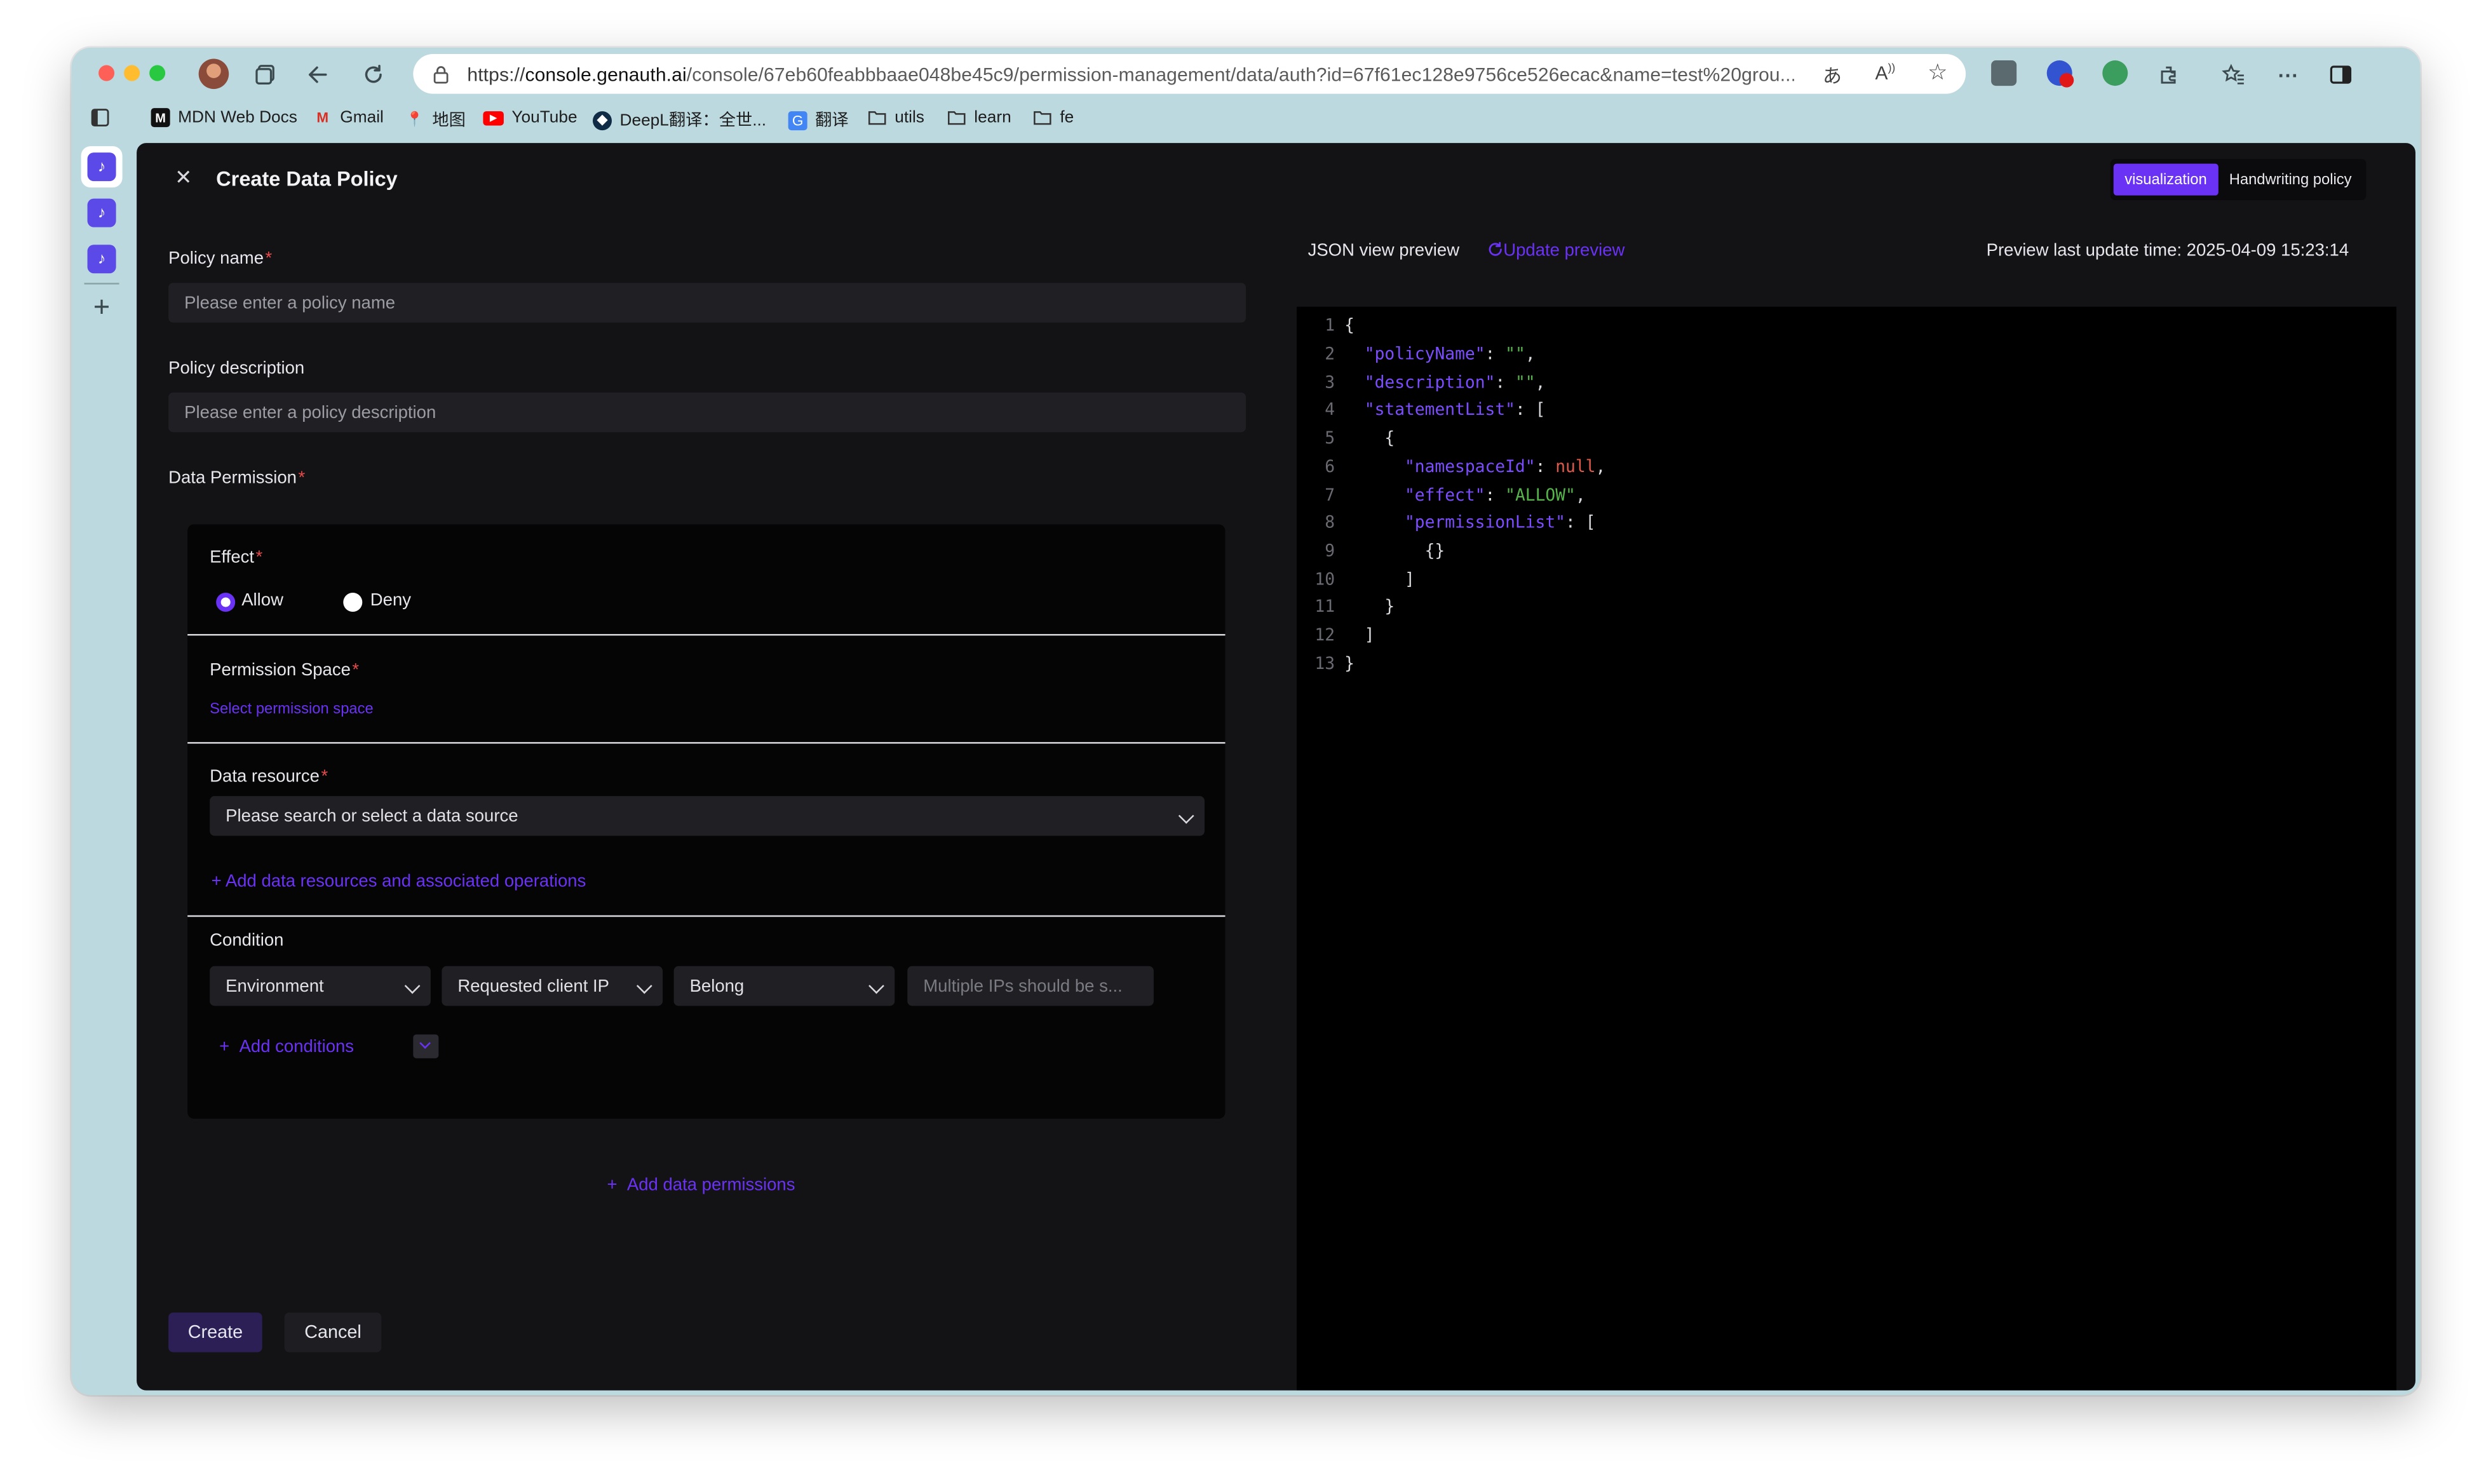 The image size is (2479, 1484). I want to click on effect-label: Effect *, so click(236, 557).